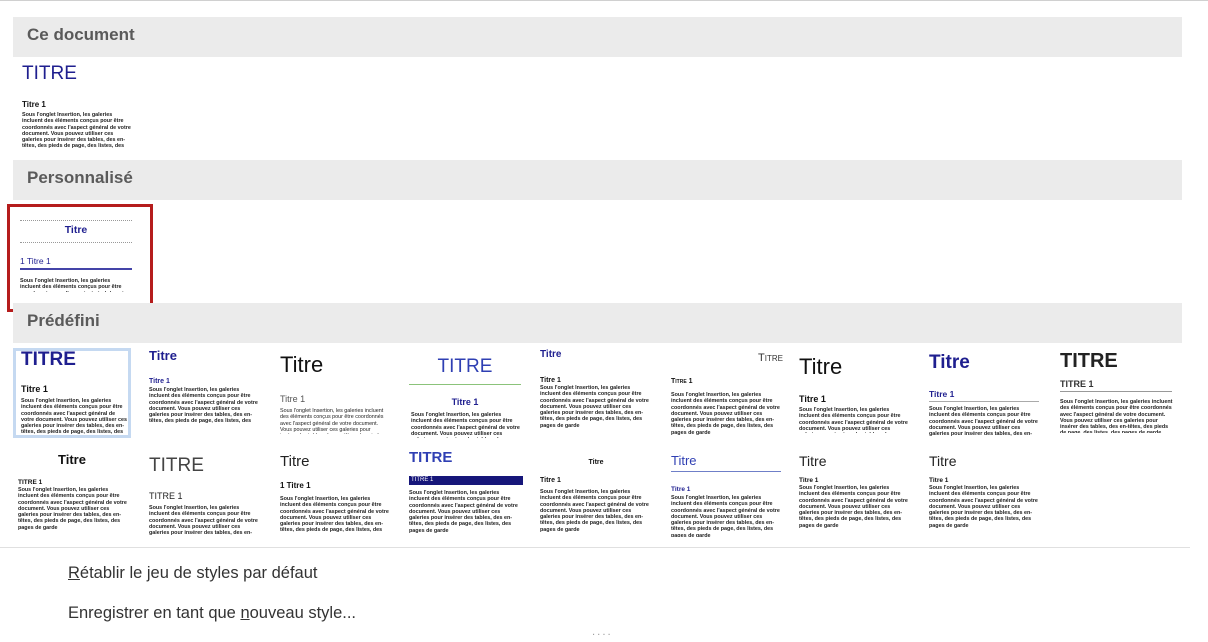 The height and width of the screenshot is (642, 1208). Describe the element at coordinates (198, 573) in the screenshot. I see `cmd-text: établir le jeu de styles par défaut` at that location.